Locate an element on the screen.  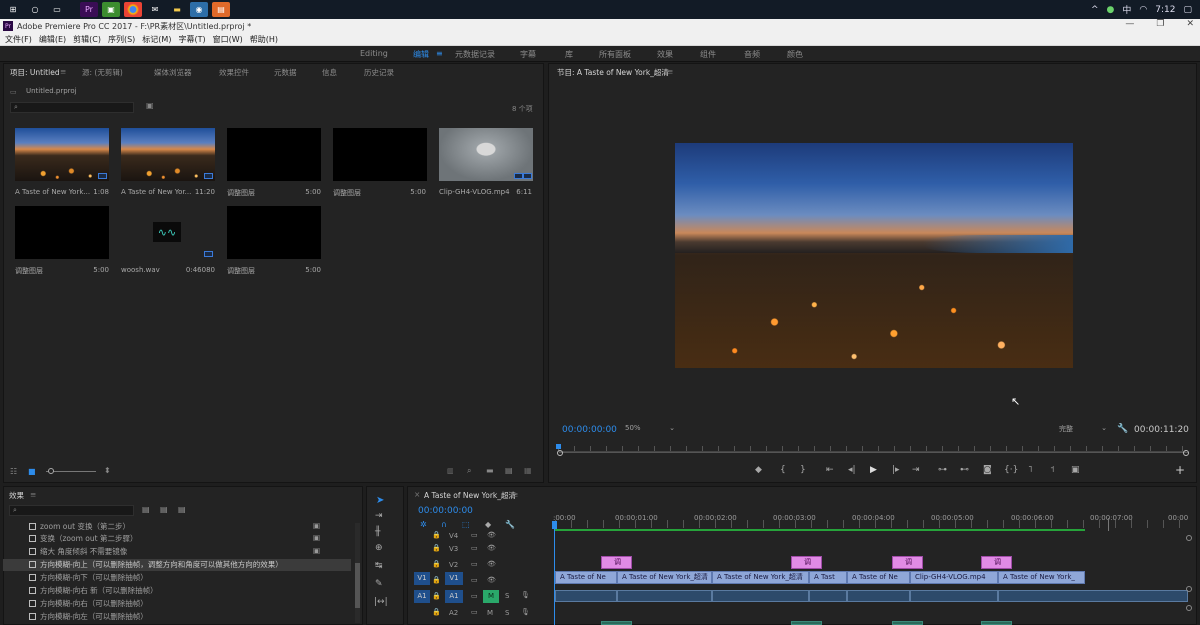
work-area-bar is located at coordinates (820, 530).